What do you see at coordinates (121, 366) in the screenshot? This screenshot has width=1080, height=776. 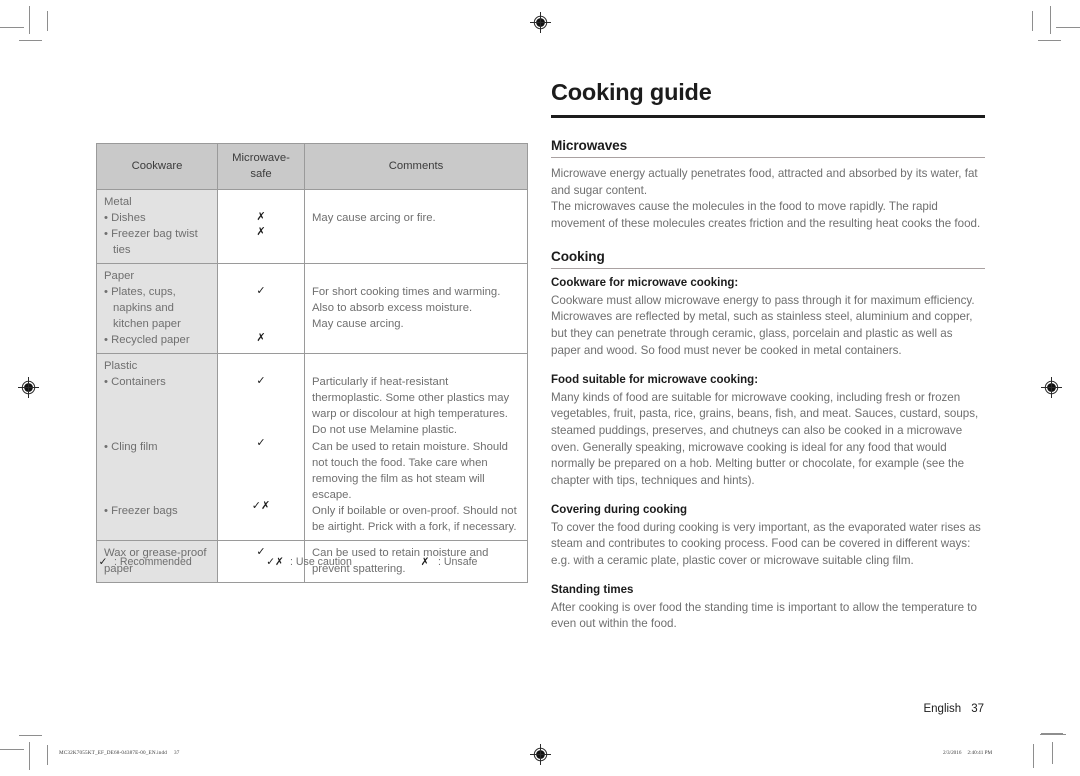 I see `category-label: Plastic` at bounding box center [121, 366].